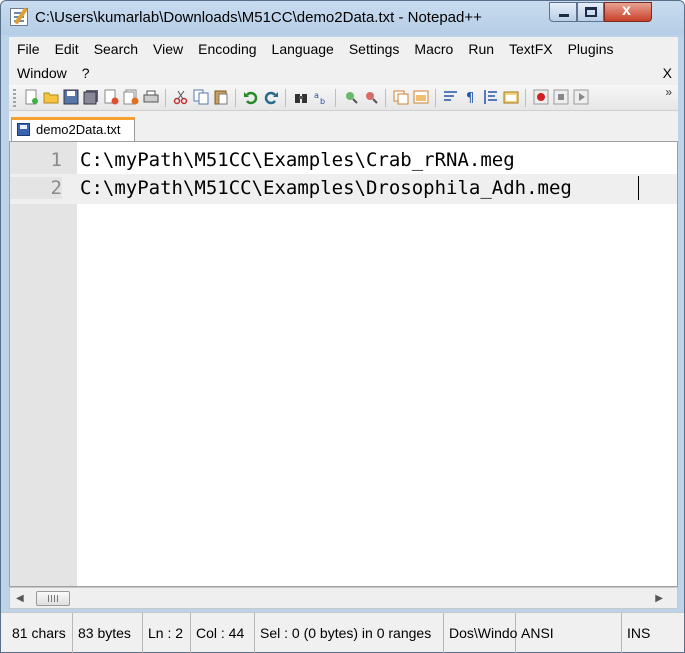 This screenshot has width=685, height=653. I want to click on close-window-button: x, so click(628, 12).